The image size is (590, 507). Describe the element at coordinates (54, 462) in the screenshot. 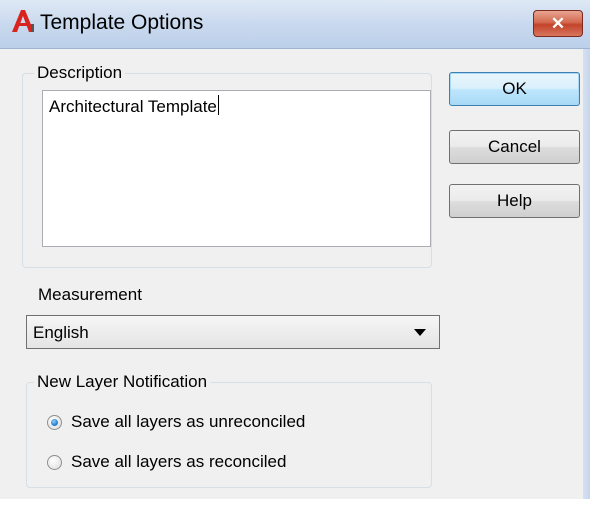

I see `radio-button-unchecked` at that location.